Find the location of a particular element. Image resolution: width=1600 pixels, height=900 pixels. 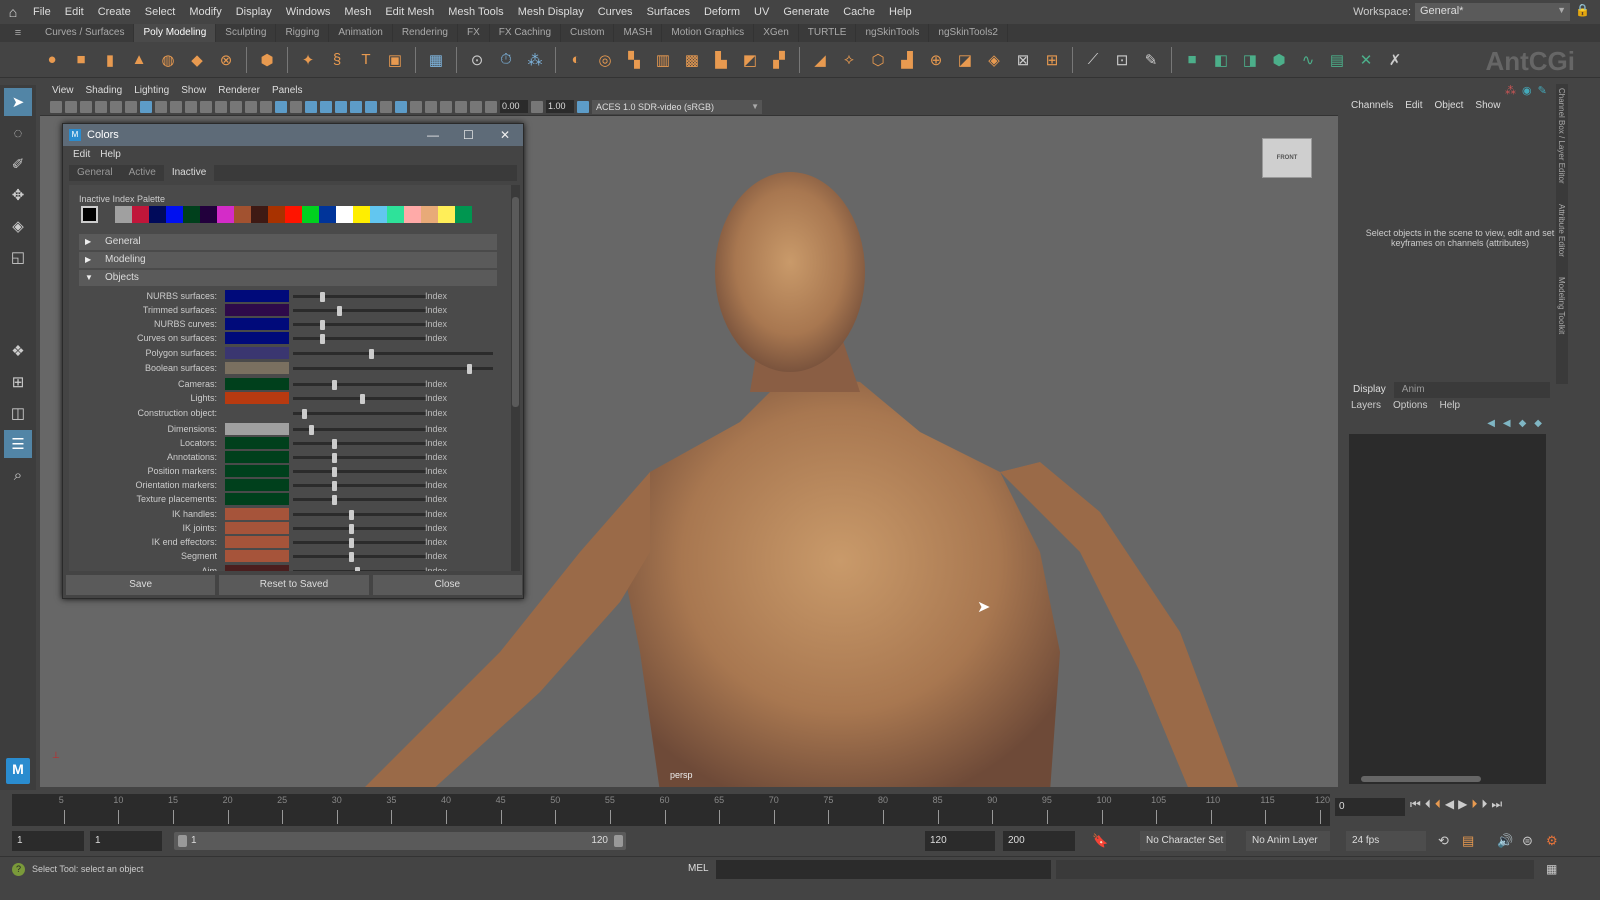

motion-blur-icon is located at coordinates (386, 106).